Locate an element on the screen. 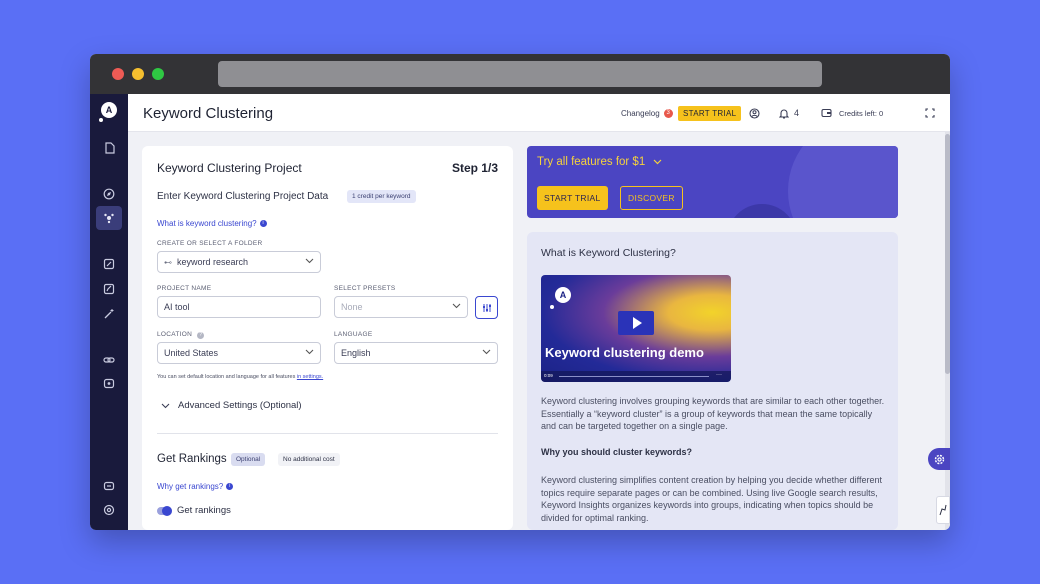 The height and width of the screenshot is (584, 1040). maximize-window-button is located at coordinates (158, 74).